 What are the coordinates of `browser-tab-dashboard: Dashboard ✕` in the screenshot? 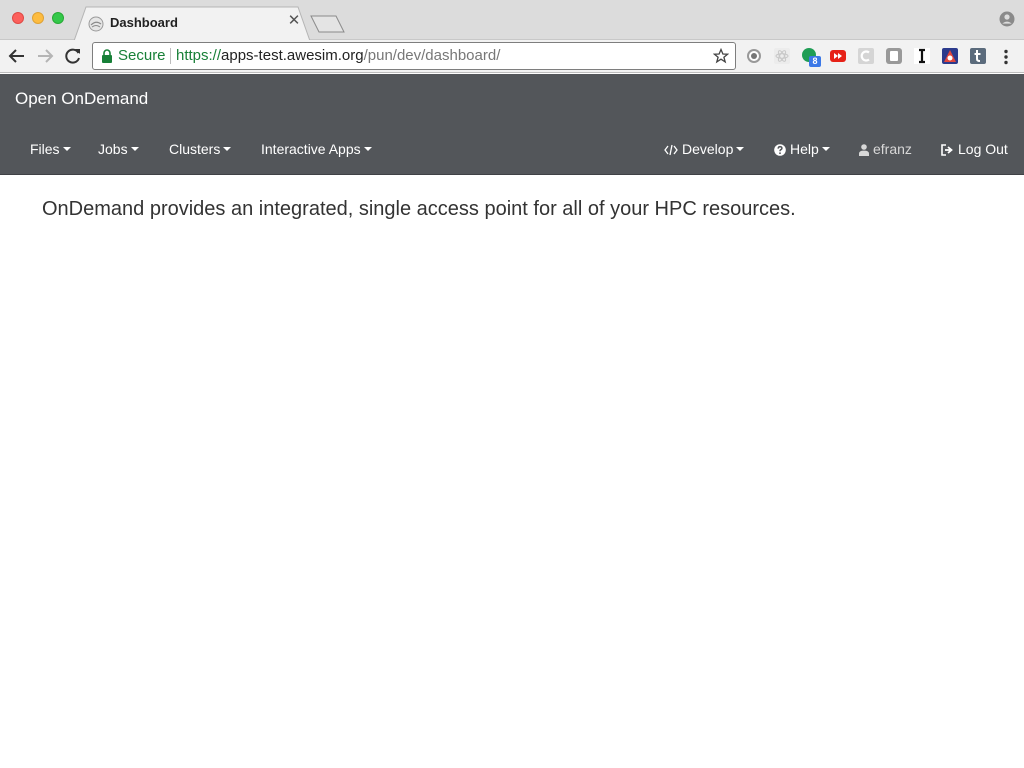 It's located at (192, 23).